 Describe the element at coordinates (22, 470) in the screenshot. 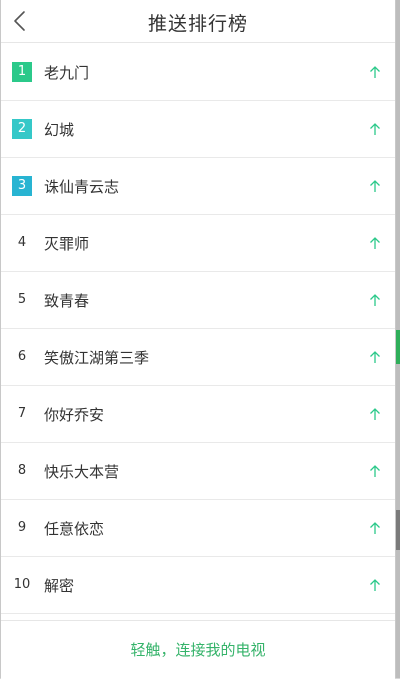

I see `rank-number: 8` at that location.